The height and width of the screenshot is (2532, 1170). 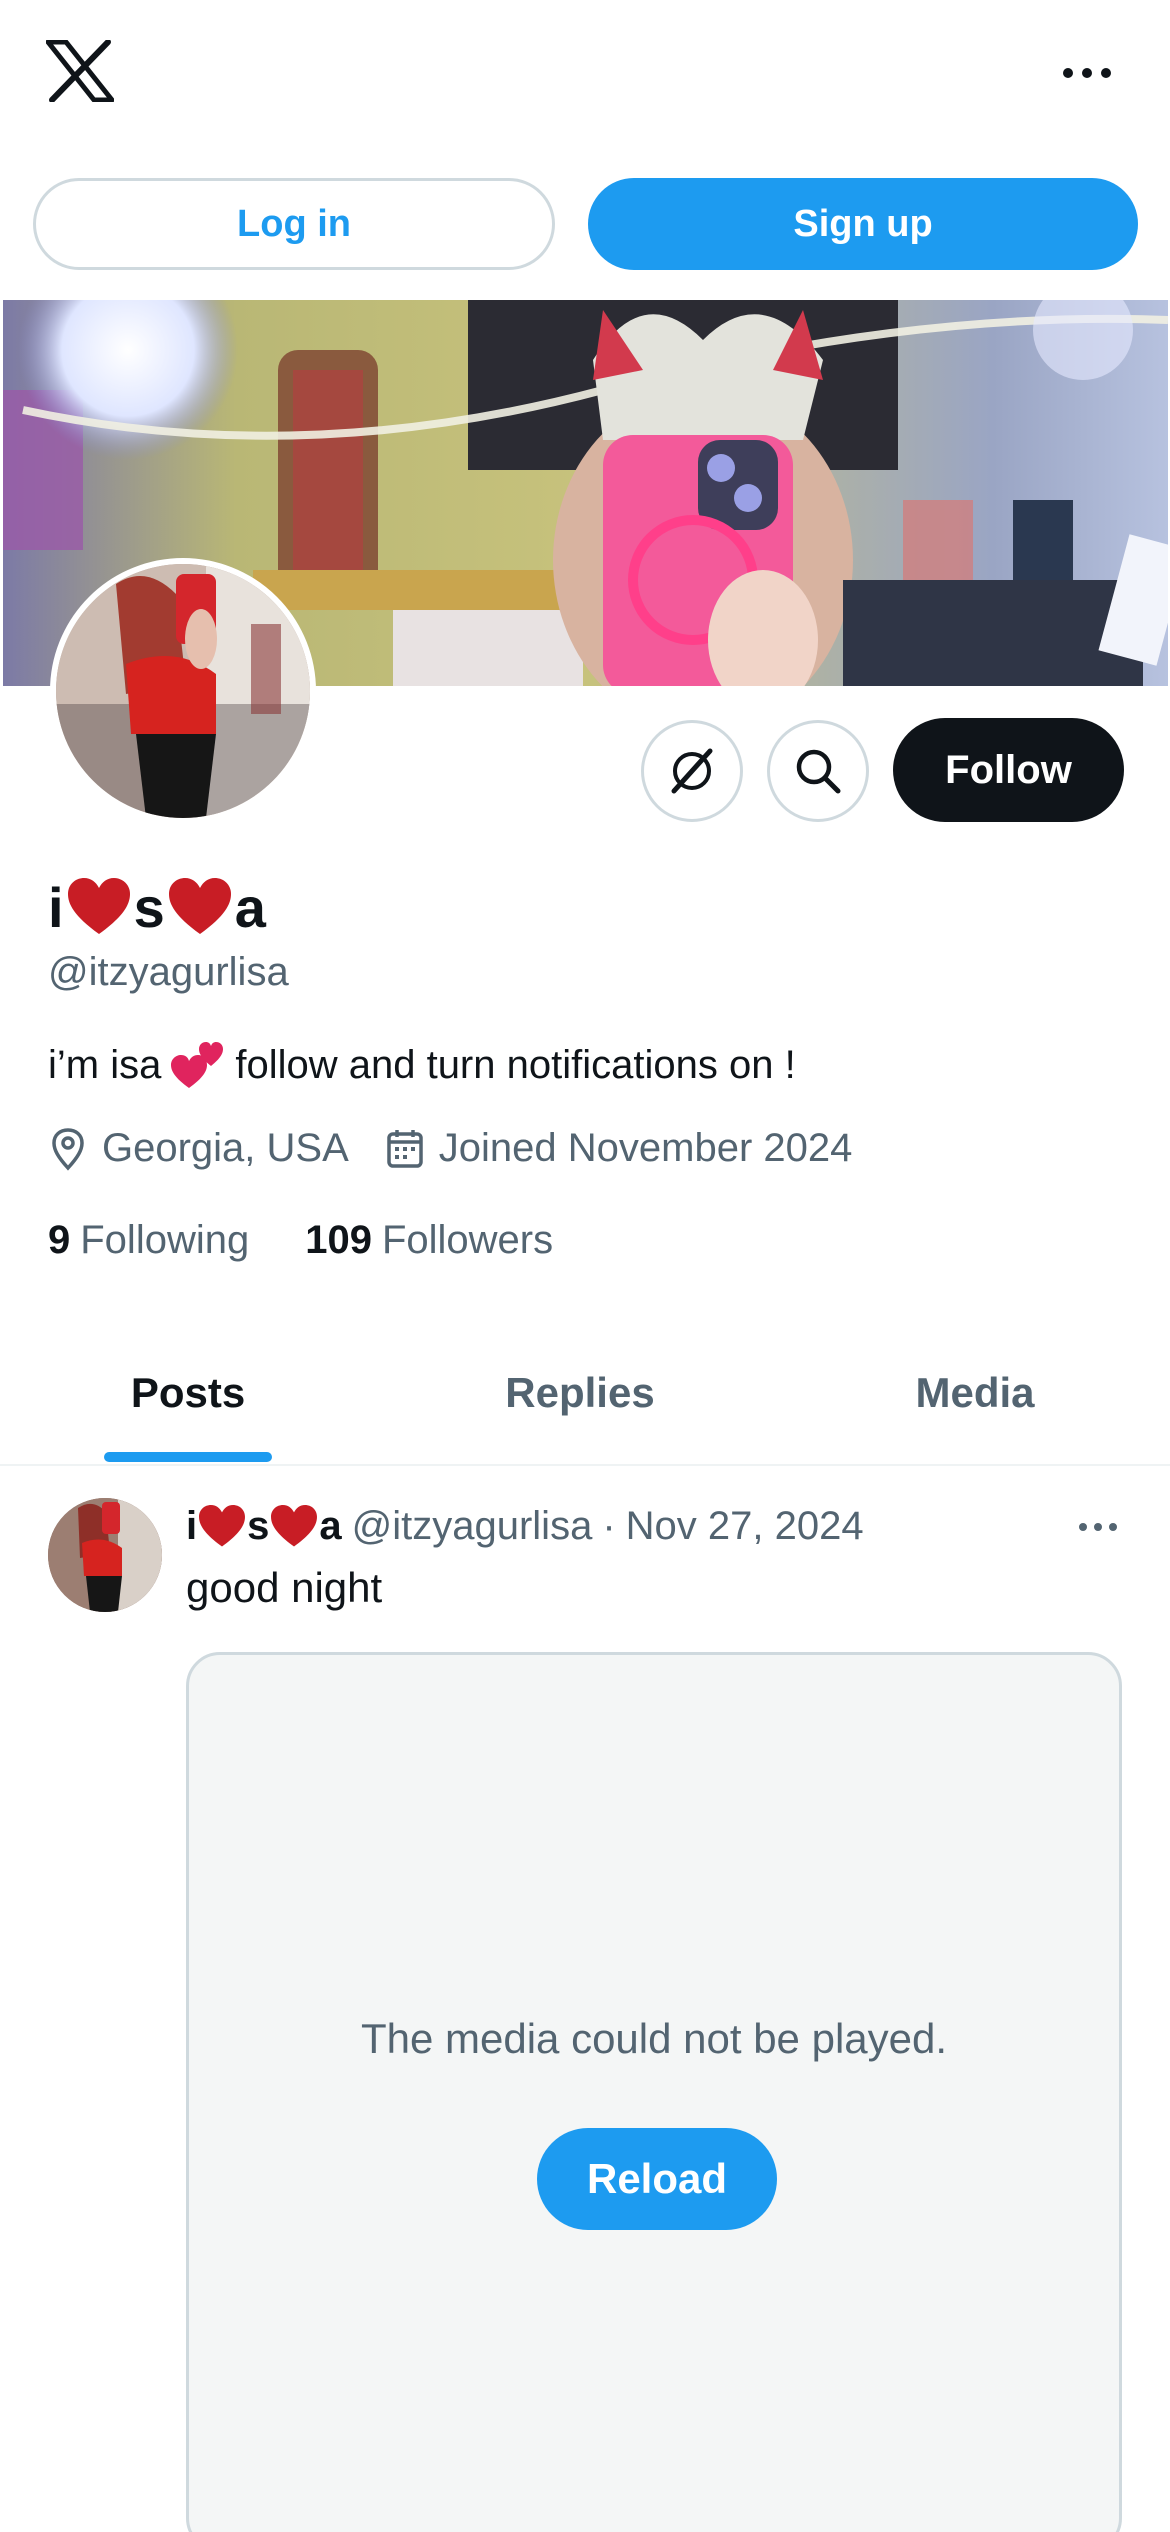 What do you see at coordinates (168, 972) in the screenshot?
I see `profile-handle: @itzyagurlisa` at bounding box center [168, 972].